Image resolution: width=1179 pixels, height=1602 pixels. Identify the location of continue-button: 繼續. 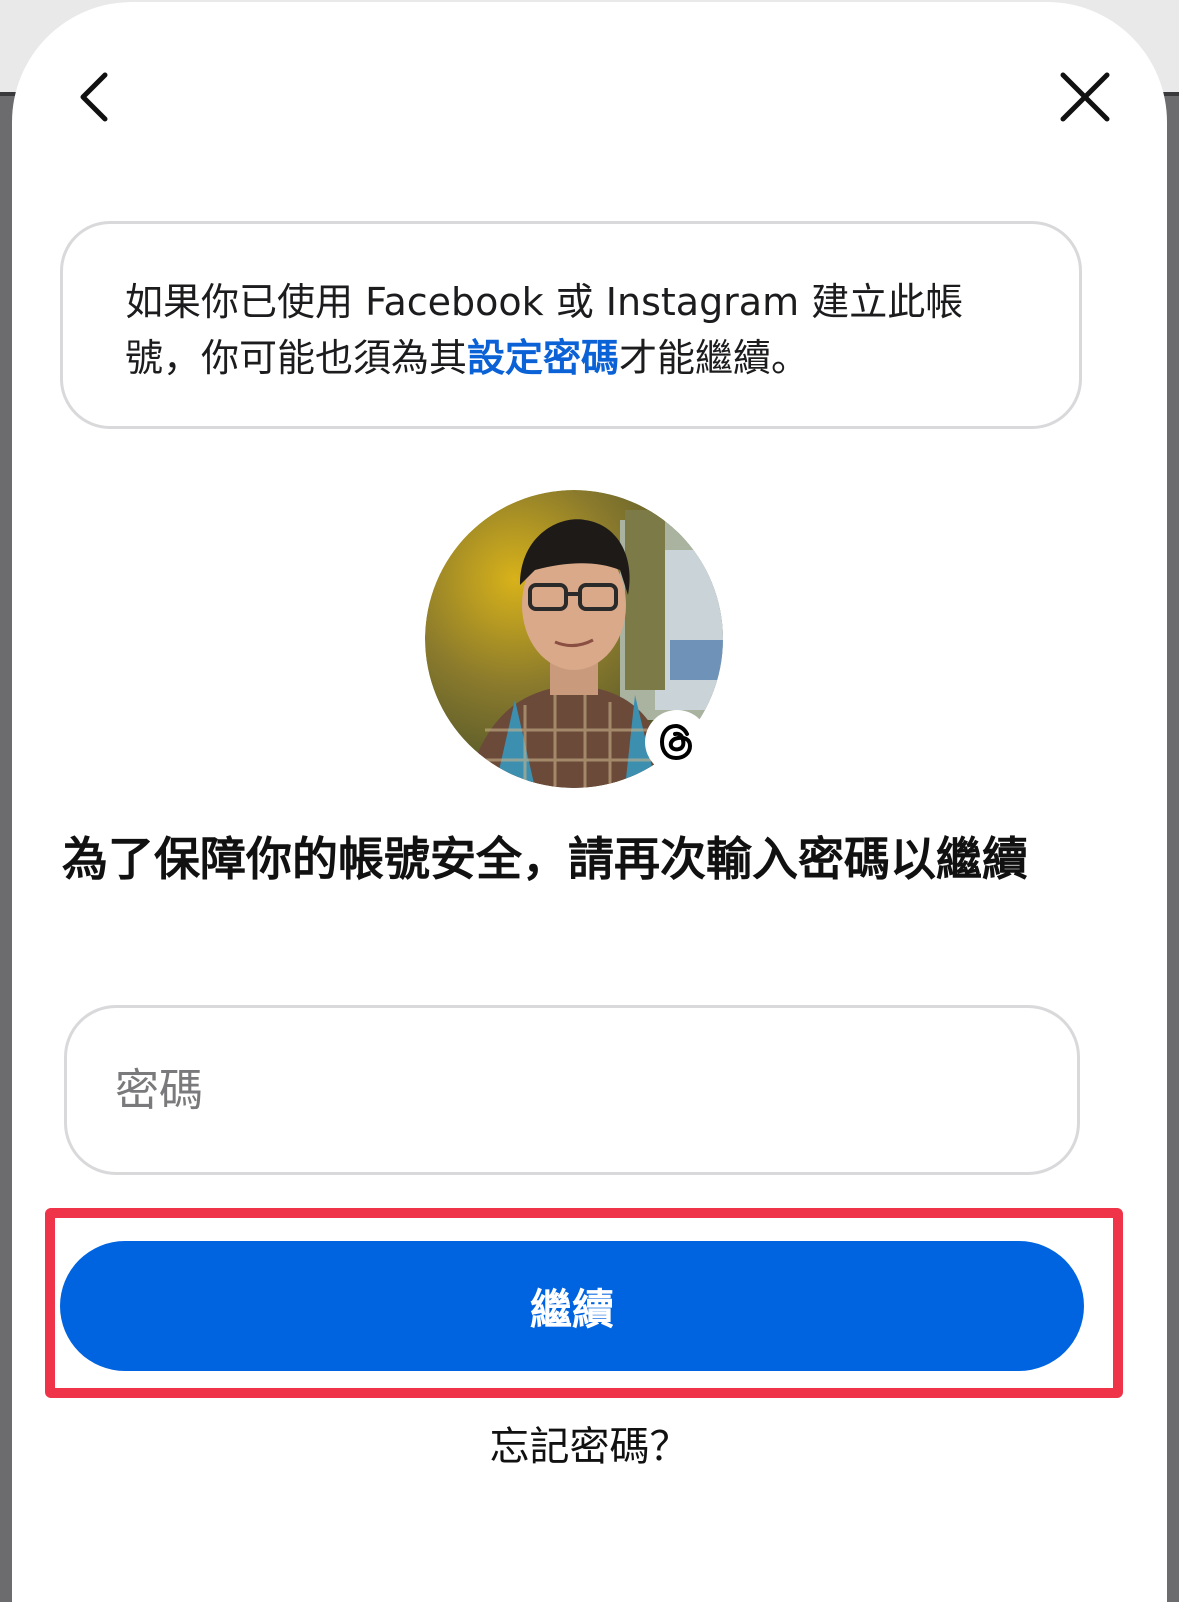
(572, 1306).